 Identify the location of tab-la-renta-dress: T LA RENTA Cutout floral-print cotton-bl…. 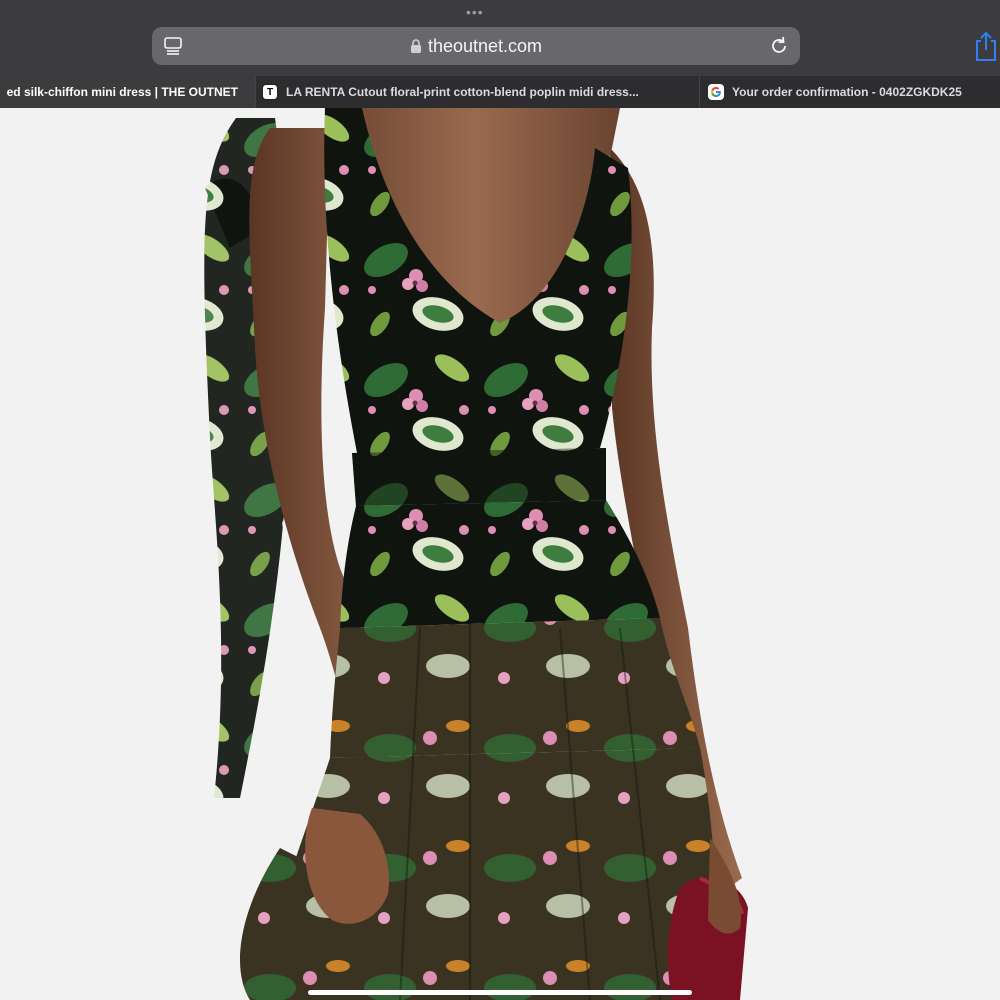
(477, 92).